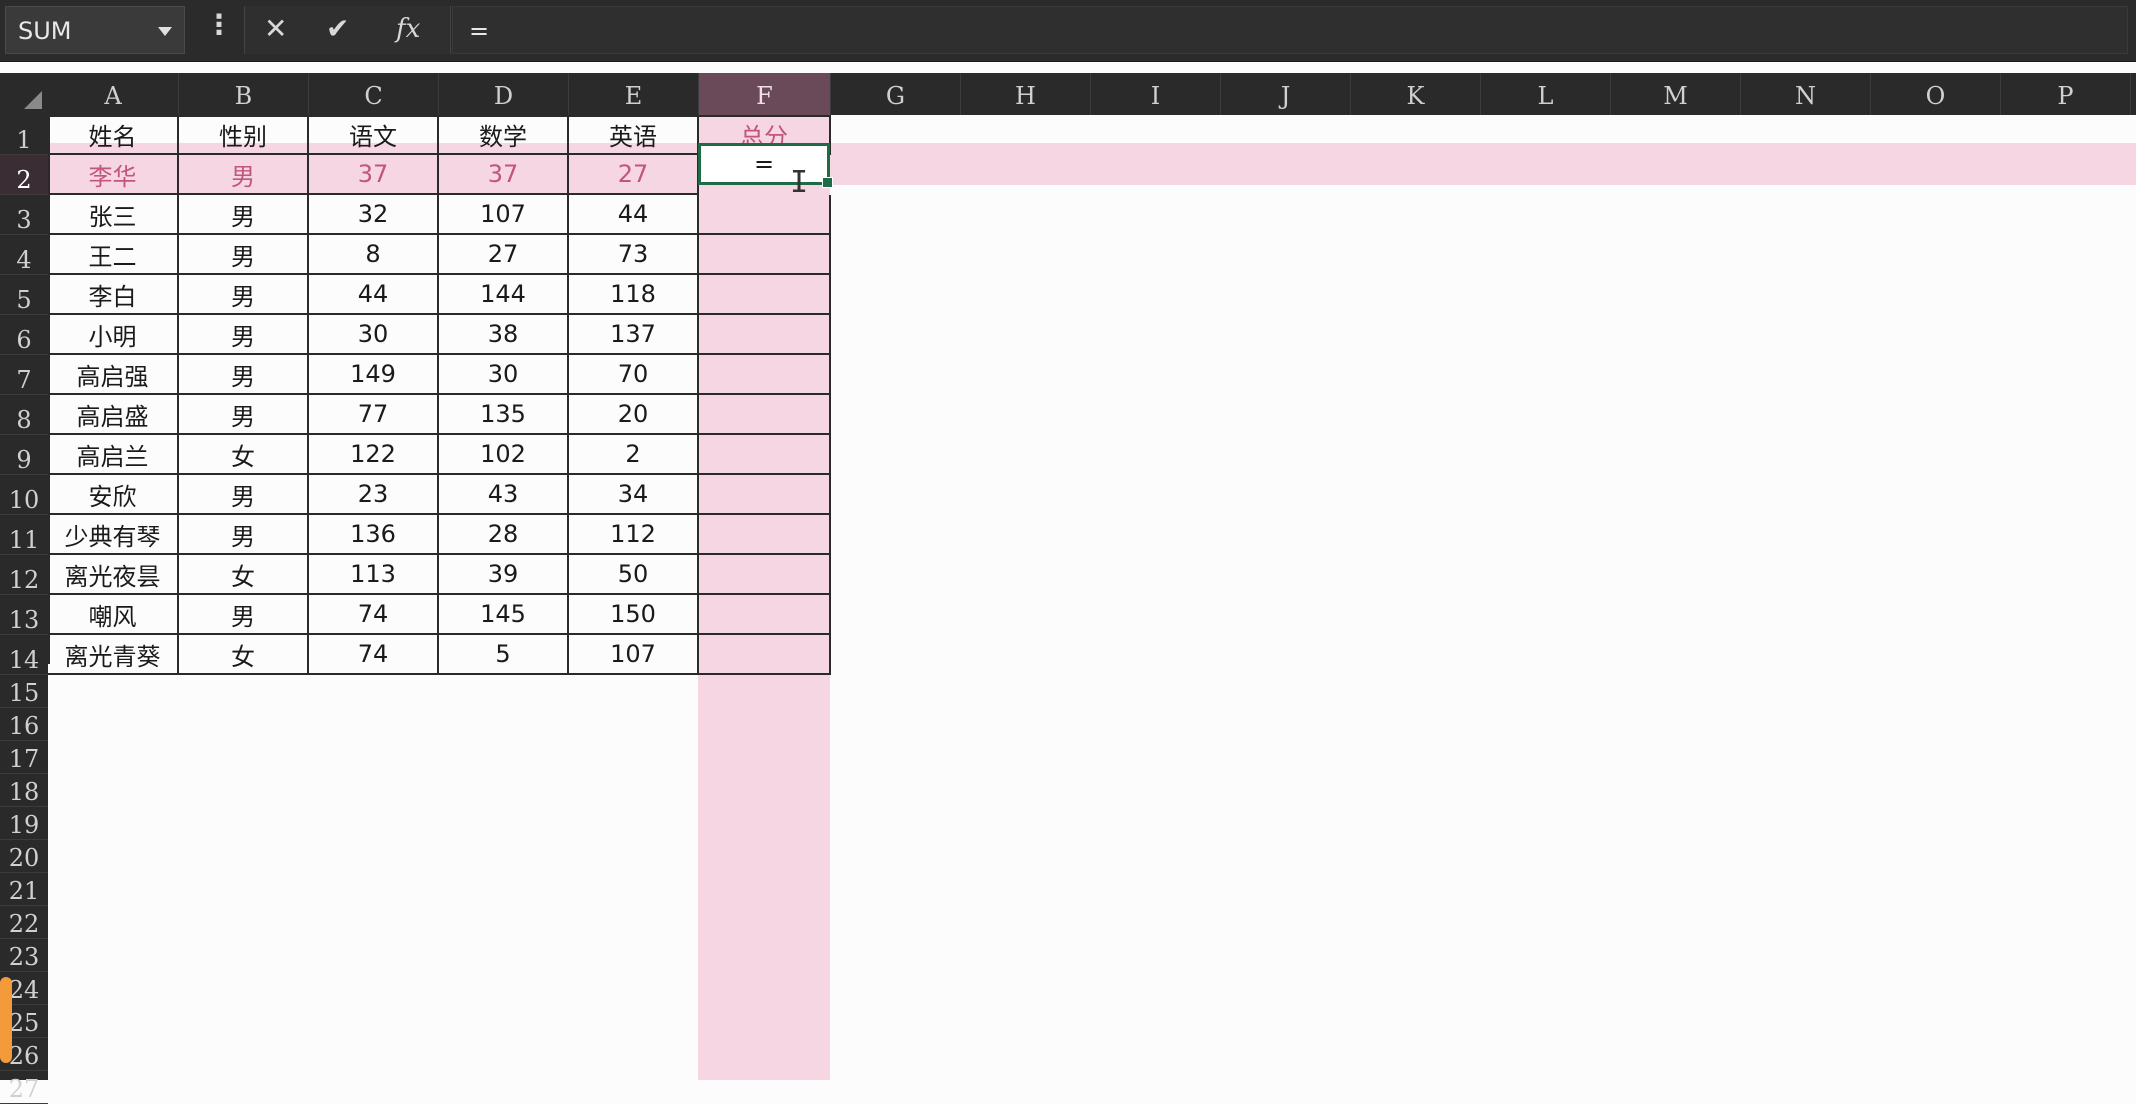 This screenshot has width=2136, height=1104. What do you see at coordinates (24, 255) in the screenshot?
I see `row-header-4: 4` at bounding box center [24, 255].